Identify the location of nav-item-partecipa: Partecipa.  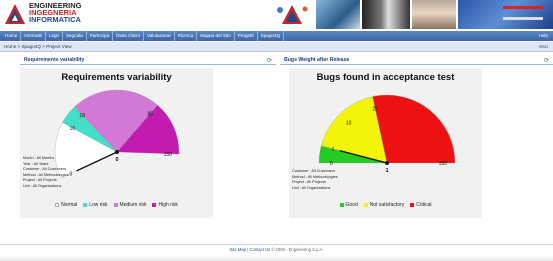
(100, 36).